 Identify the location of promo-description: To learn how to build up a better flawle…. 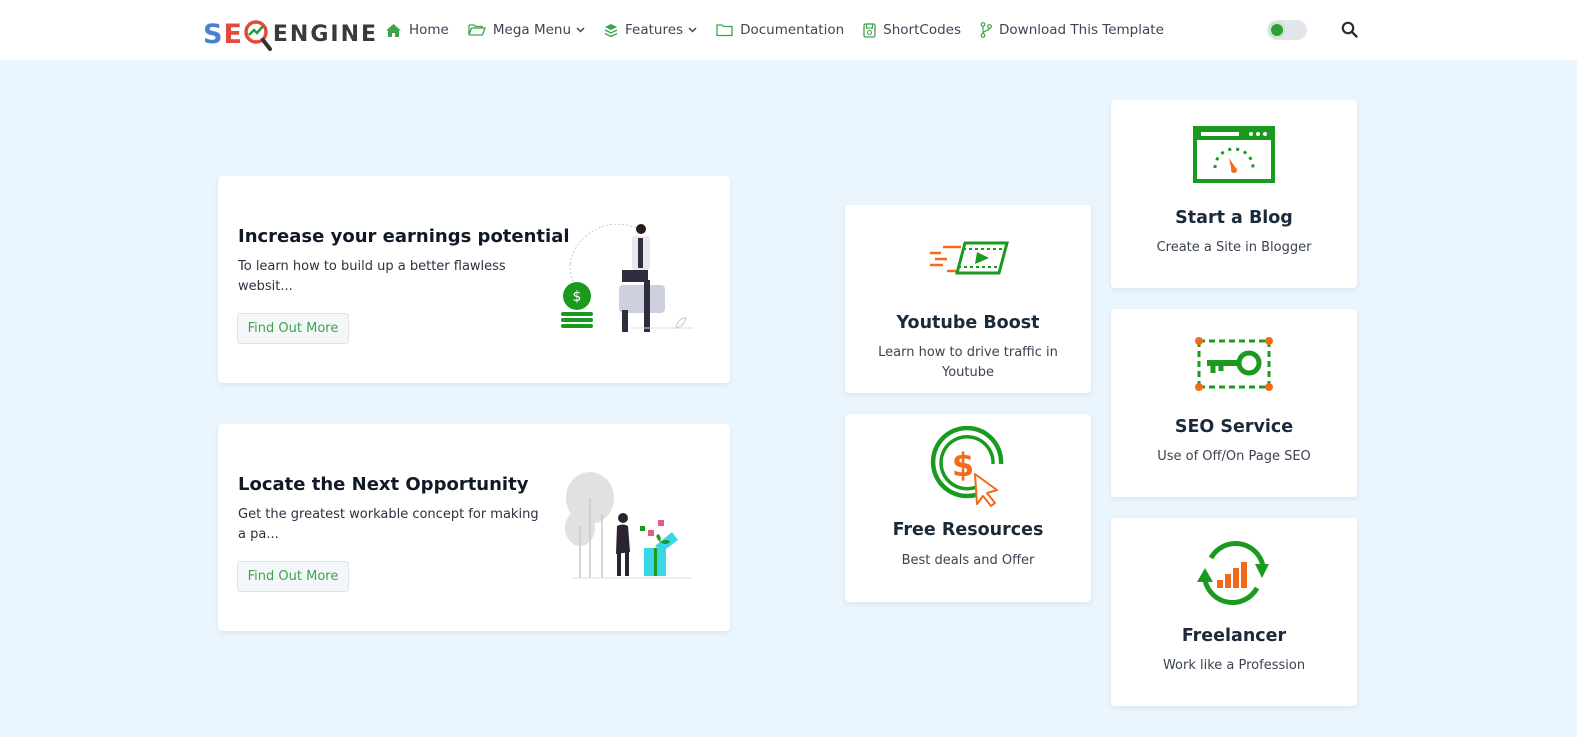
(372, 276).